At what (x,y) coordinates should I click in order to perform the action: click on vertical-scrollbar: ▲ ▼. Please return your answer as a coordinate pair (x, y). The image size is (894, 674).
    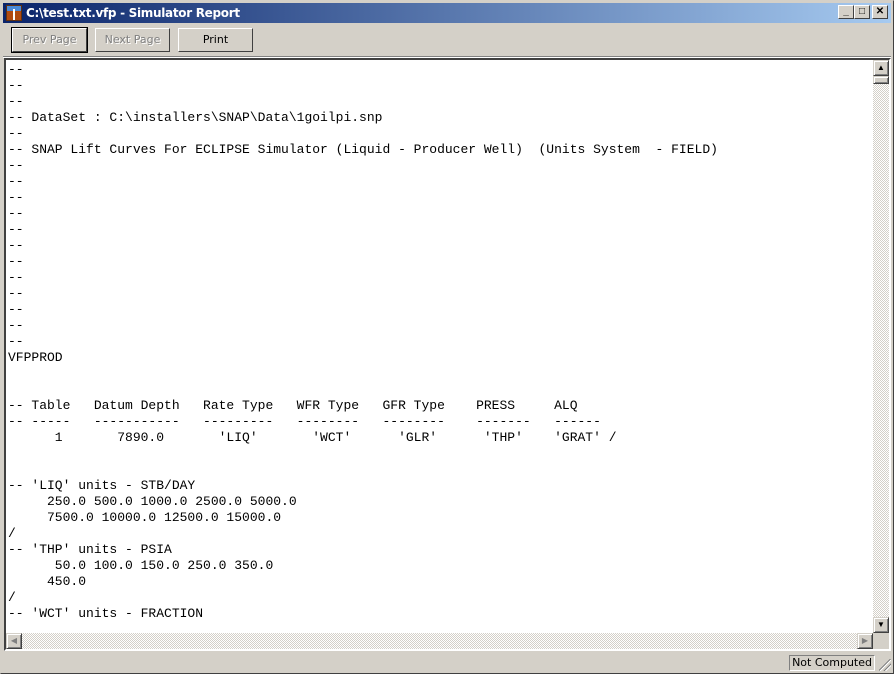
    Looking at the image, I should click on (881, 346).